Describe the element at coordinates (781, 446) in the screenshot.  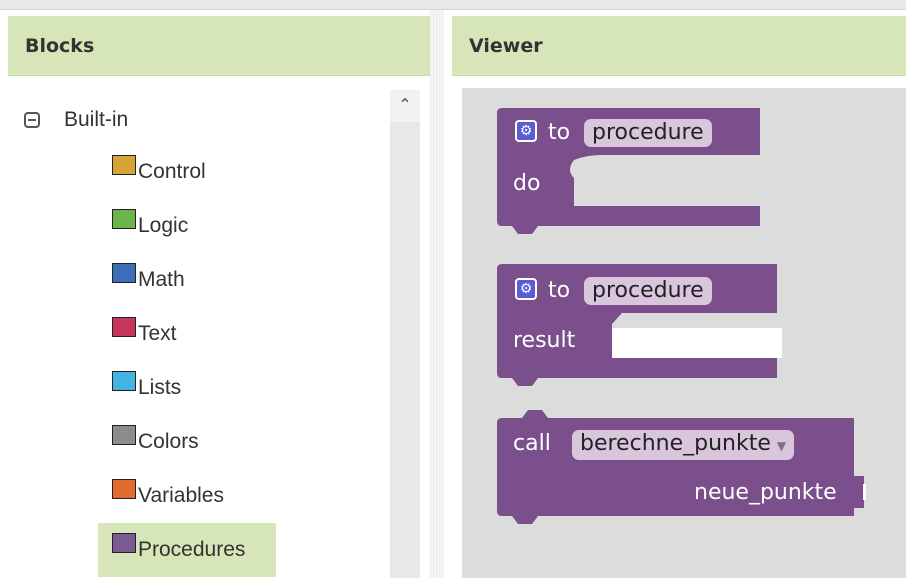
I see `dropdown-arrow-icon: ▼` at that location.